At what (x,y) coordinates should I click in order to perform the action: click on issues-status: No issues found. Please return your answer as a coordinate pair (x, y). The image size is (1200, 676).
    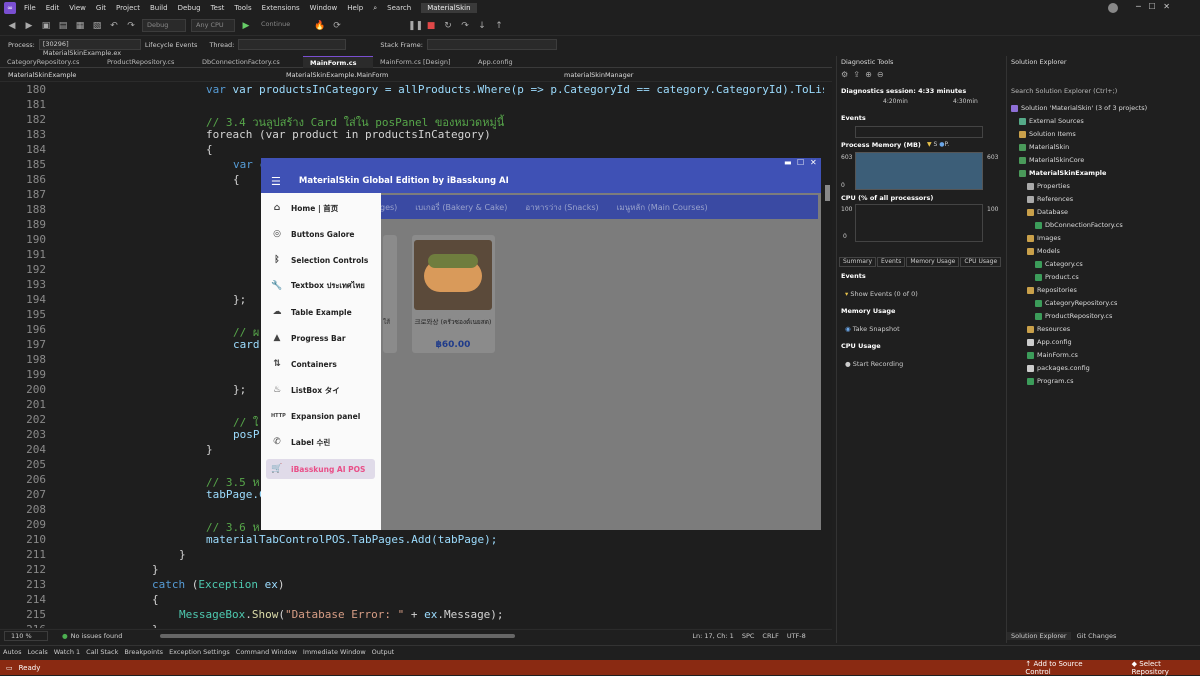
    Looking at the image, I should click on (97, 636).